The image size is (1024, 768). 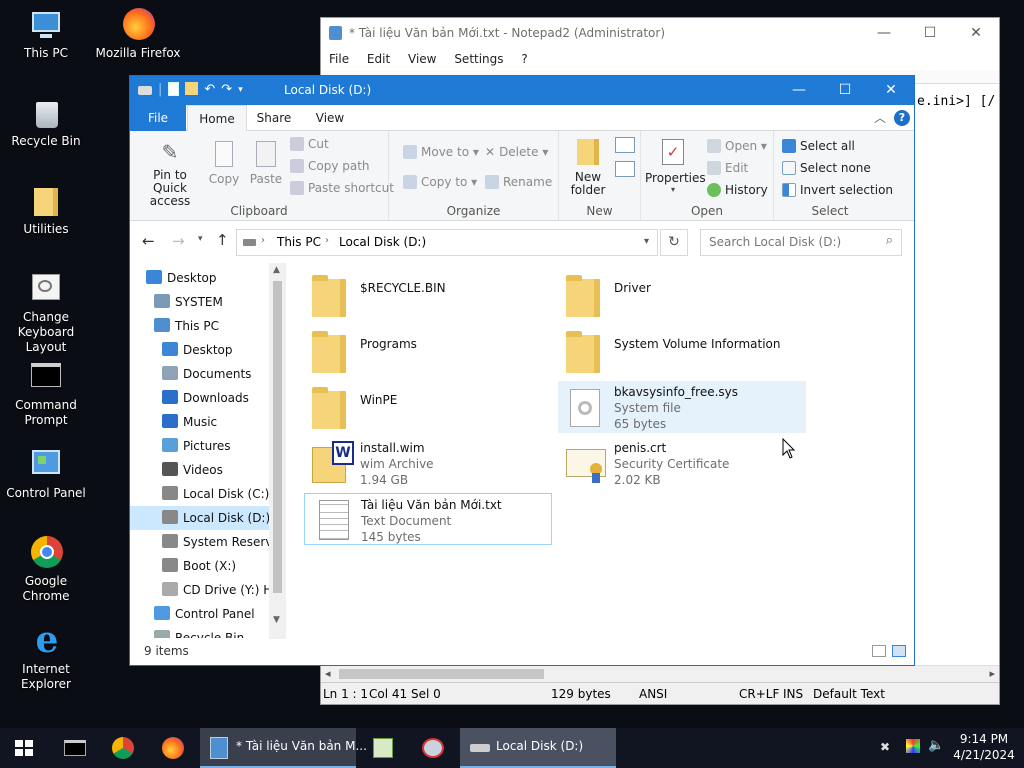 I want to click on breadcrumb-this-pc: This PC, so click(x=299, y=242).